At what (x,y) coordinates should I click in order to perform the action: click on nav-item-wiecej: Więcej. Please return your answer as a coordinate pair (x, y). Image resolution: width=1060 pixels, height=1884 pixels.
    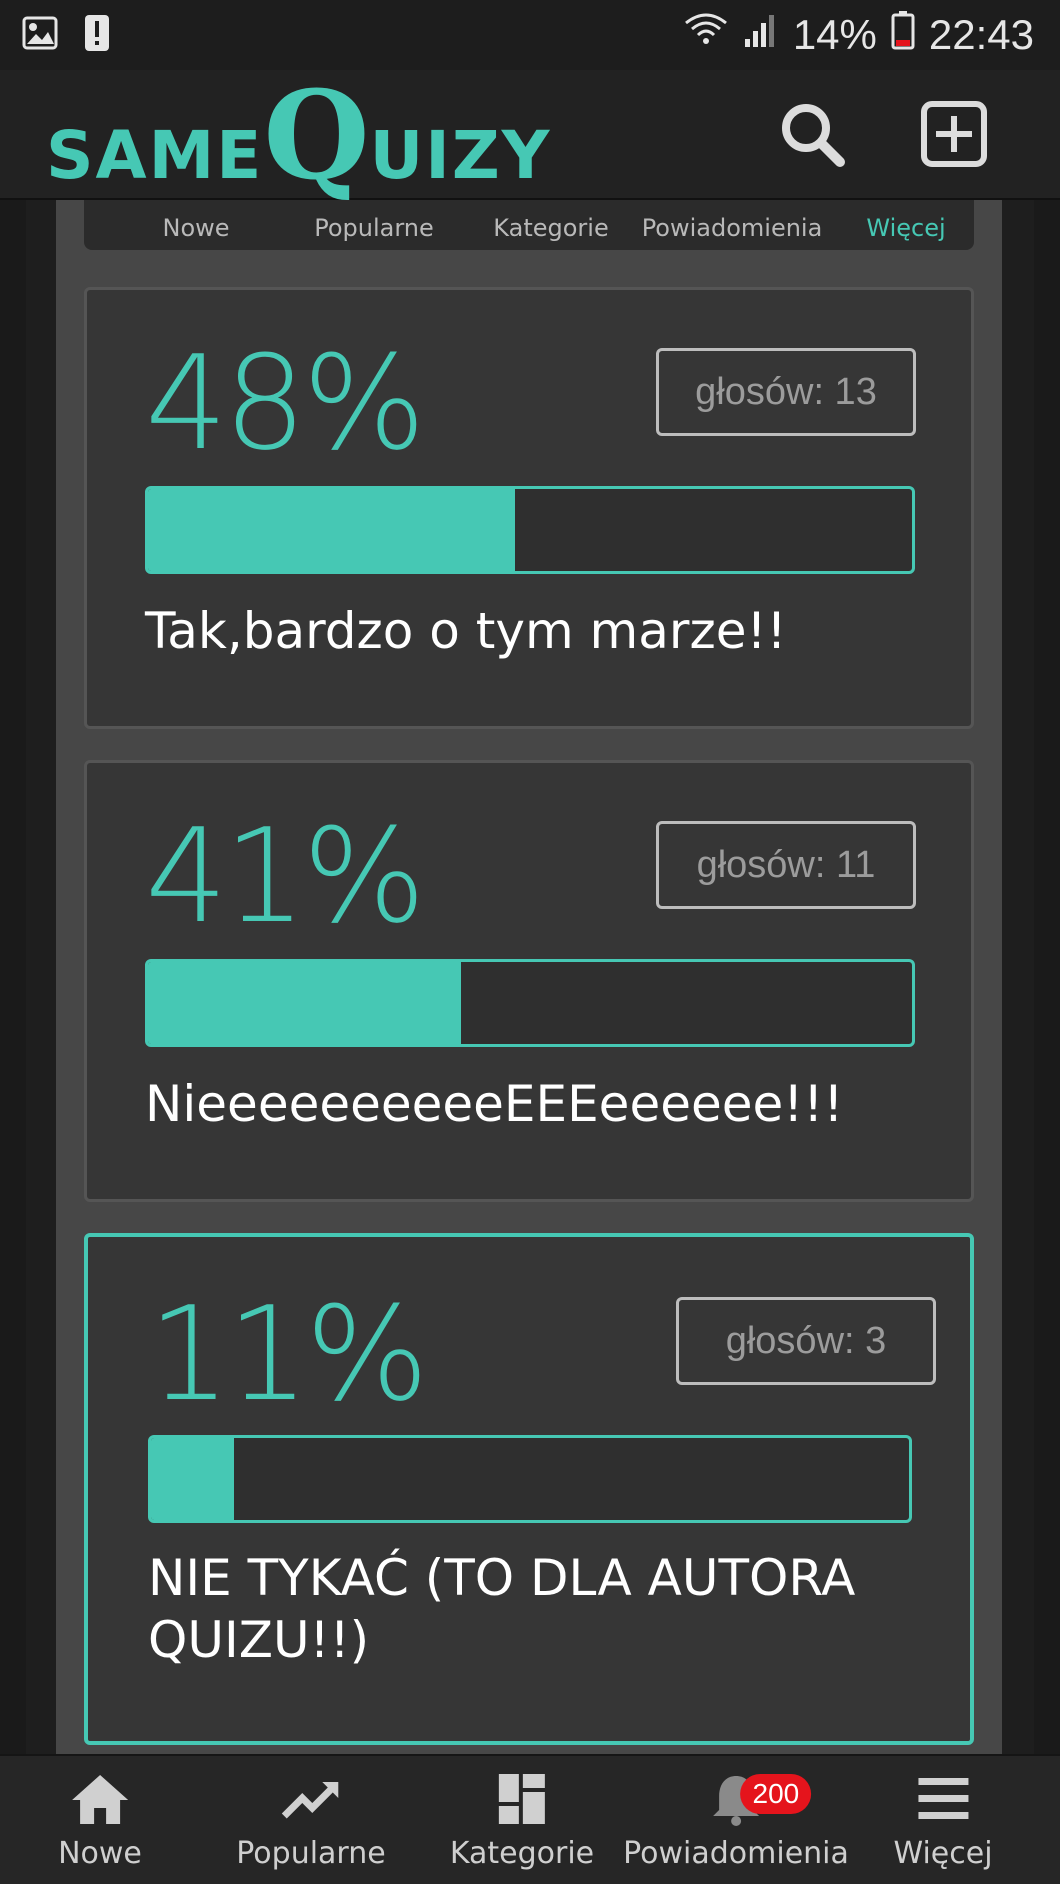
    Looking at the image, I should click on (943, 1820).